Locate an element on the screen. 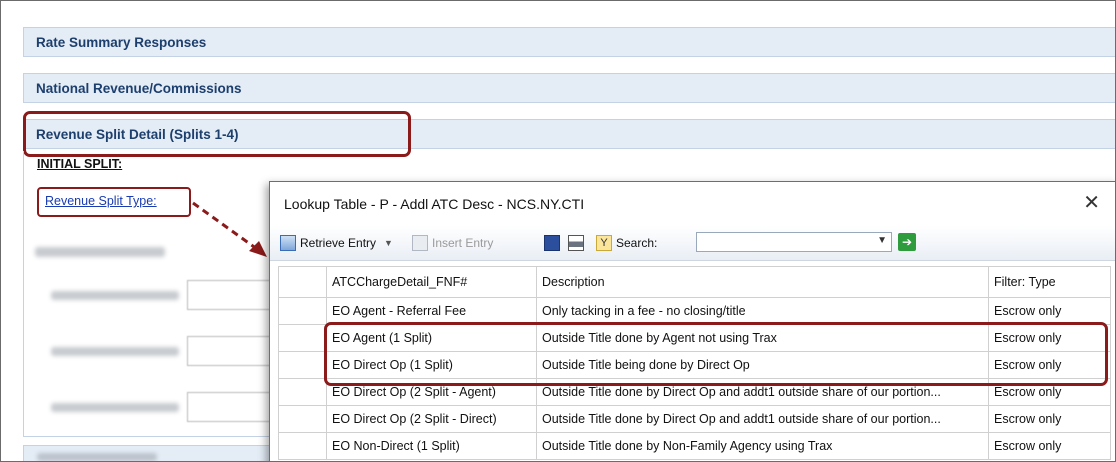 This screenshot has width=1116, height=462. filter-button: Y Search: is located at coordinates (626, 243).